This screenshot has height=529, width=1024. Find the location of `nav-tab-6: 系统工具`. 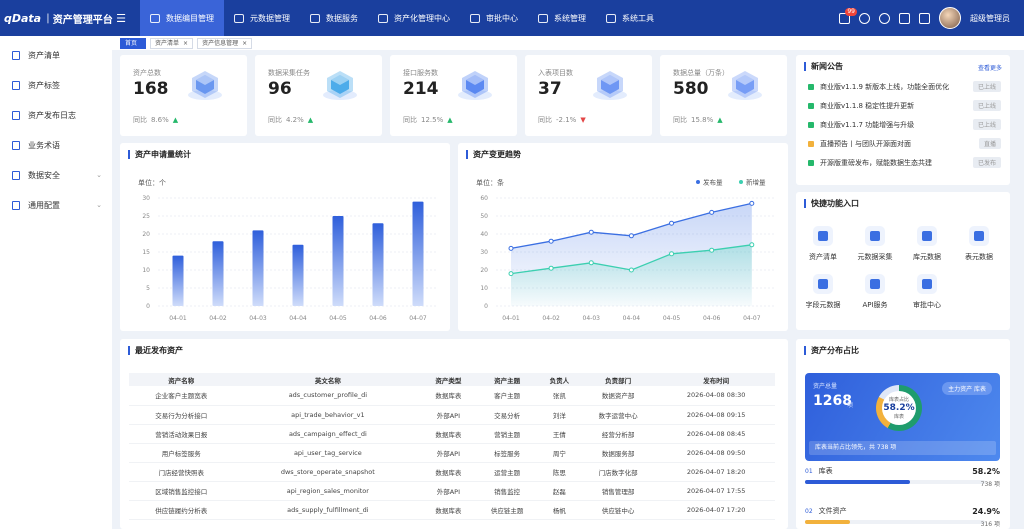

nav-tab-6: 系统工具 is located at coordinates (630, 18).